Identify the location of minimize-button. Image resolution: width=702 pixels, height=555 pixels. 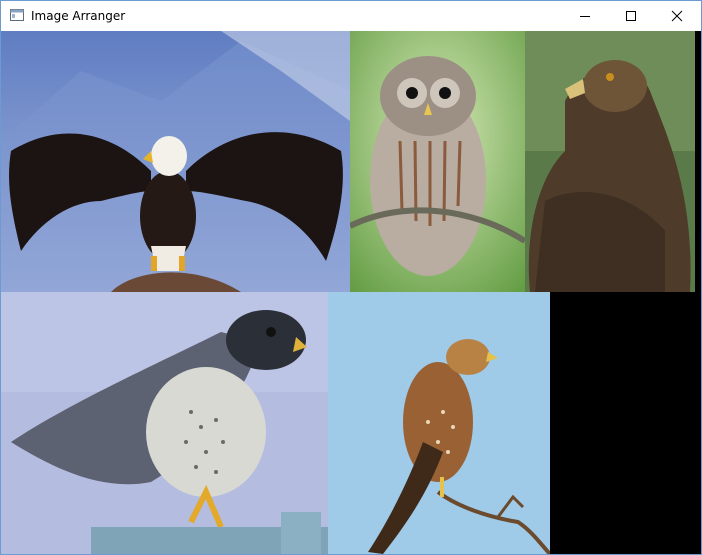
(586, 16).